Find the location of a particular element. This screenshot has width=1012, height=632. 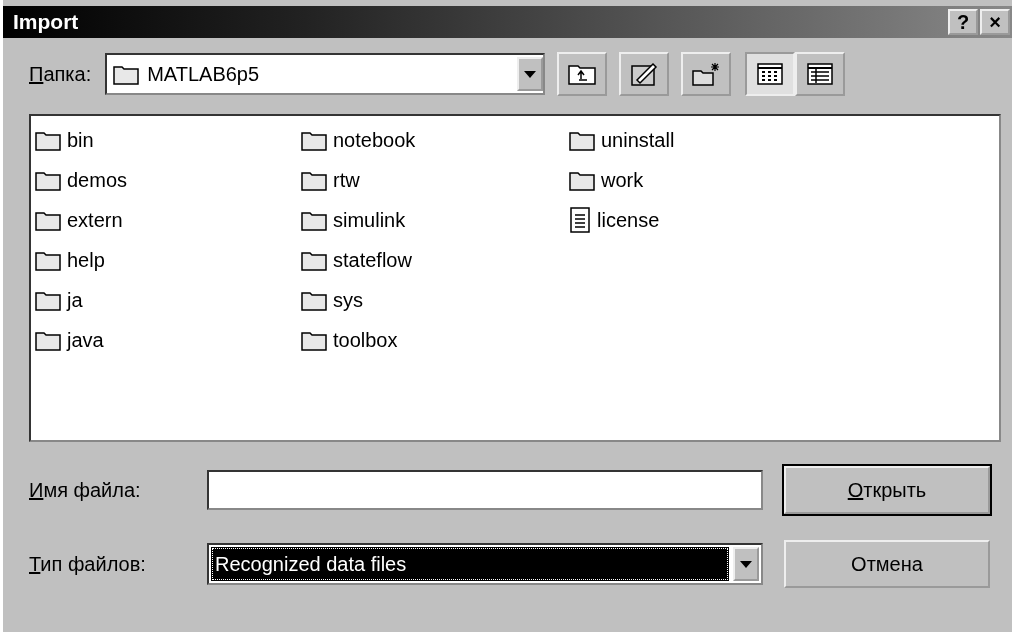

close-button: × is located at coordinates (995, 22).